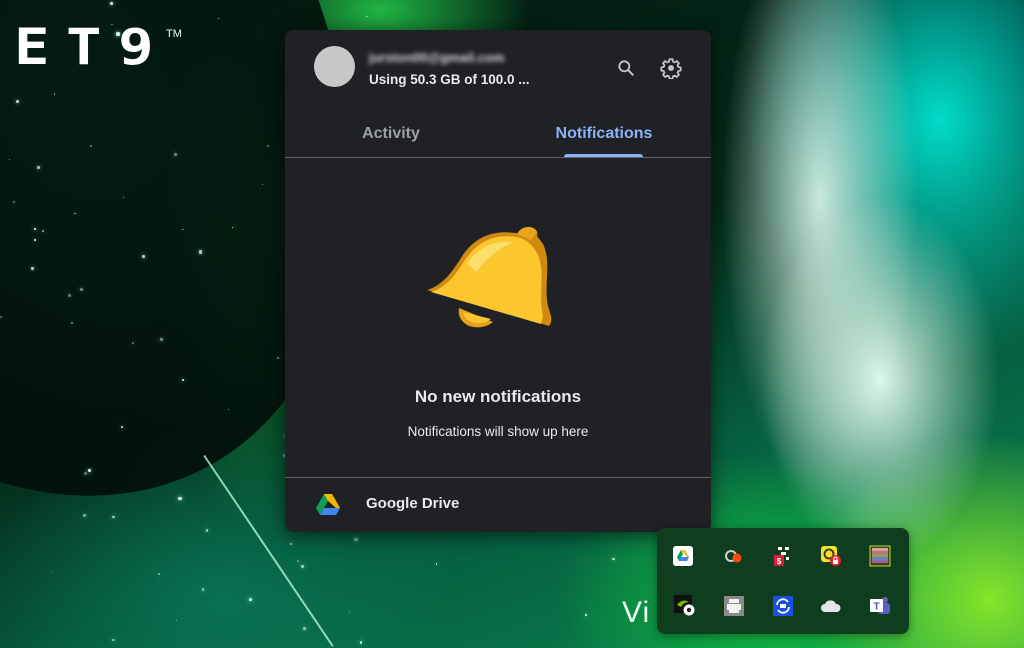 Image resolution: width=1024 pixels, height=648 pixels. I want to click on teams-glyph: T, so click(880, 605).